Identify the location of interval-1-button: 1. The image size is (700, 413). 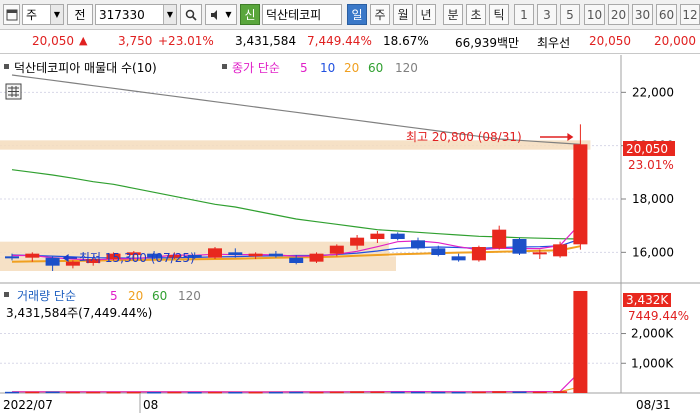
(524, 14).